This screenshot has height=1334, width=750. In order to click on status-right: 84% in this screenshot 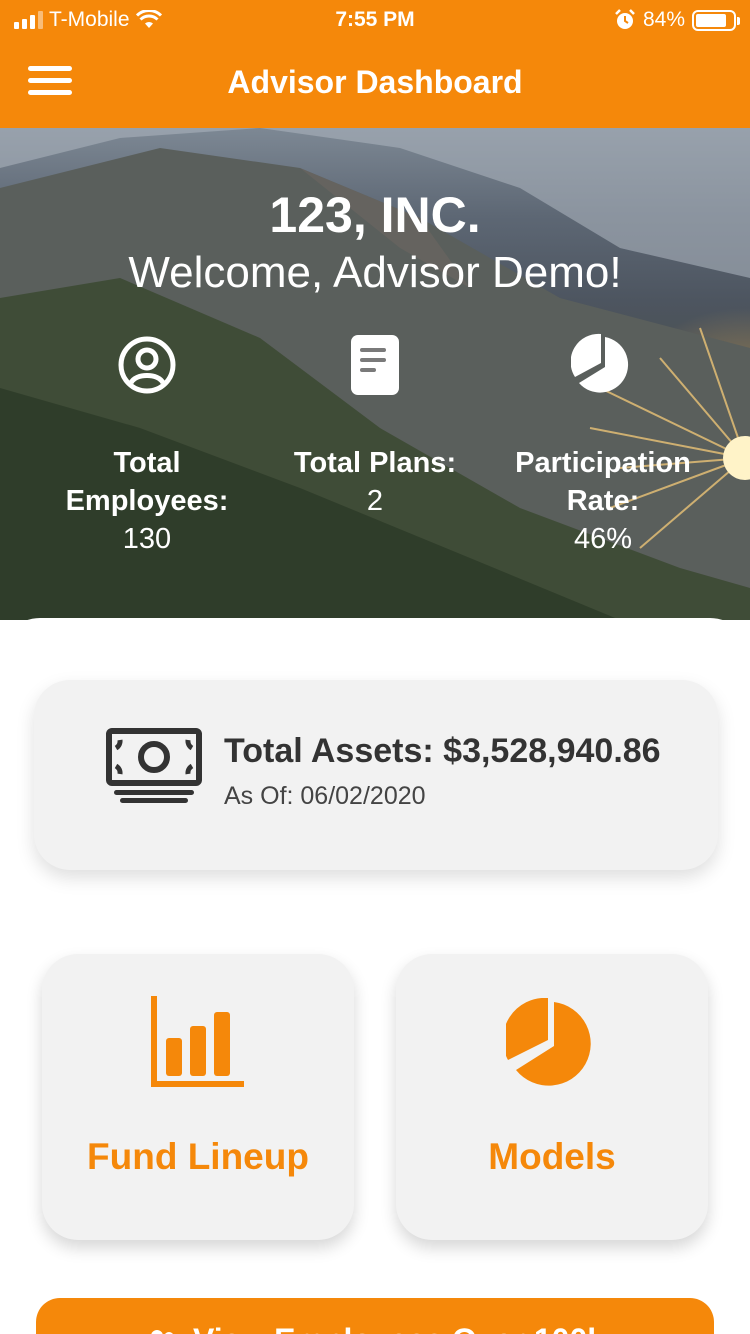, I will do `click(677, 20)`.